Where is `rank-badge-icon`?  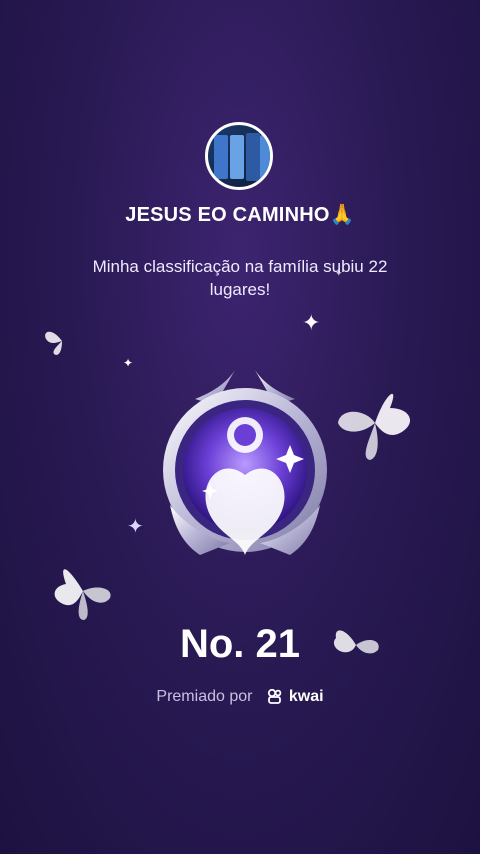
rank-badge-icon is located at coordinates (245, 462).